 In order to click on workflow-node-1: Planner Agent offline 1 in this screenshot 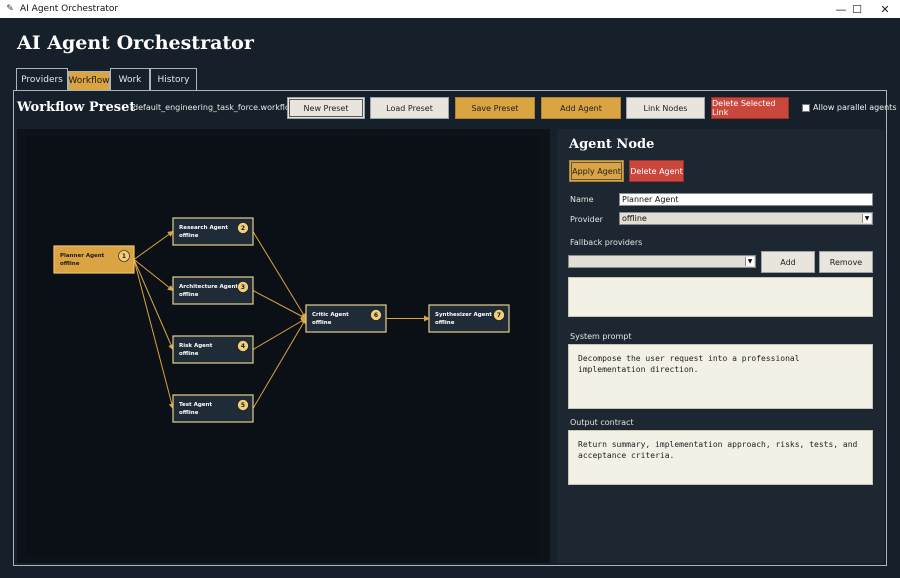, I will do `click(94, 259)`.